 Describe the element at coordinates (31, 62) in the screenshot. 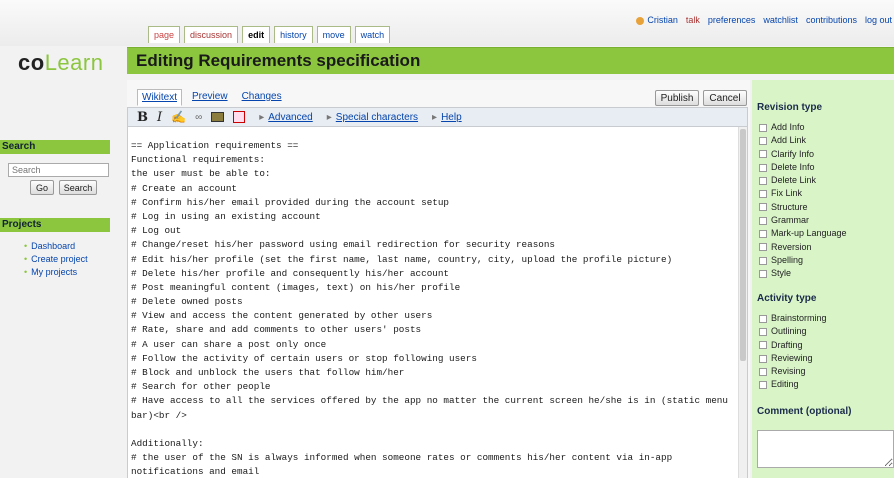

I see `logo-co: co` at that location.